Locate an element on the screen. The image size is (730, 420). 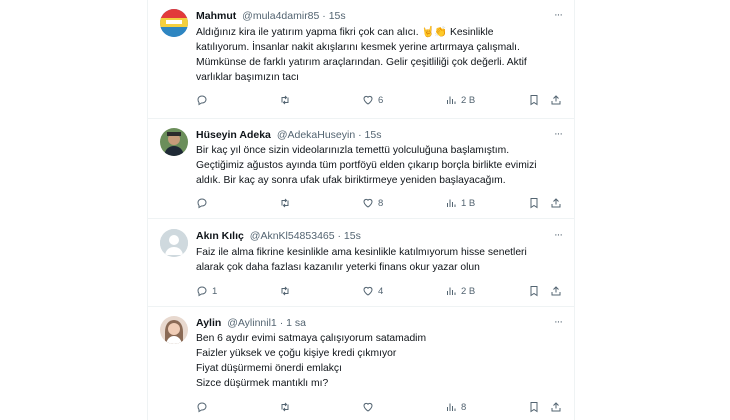
views-button: 8 is located at coordinates (455, 407).